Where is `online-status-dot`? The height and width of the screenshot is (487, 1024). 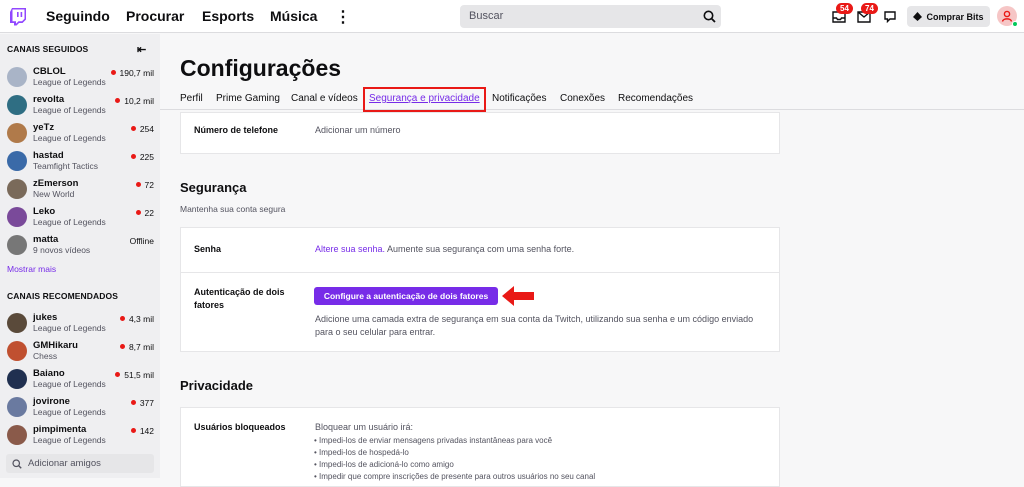 online-status-dot is located at coordinates (1015, 24).